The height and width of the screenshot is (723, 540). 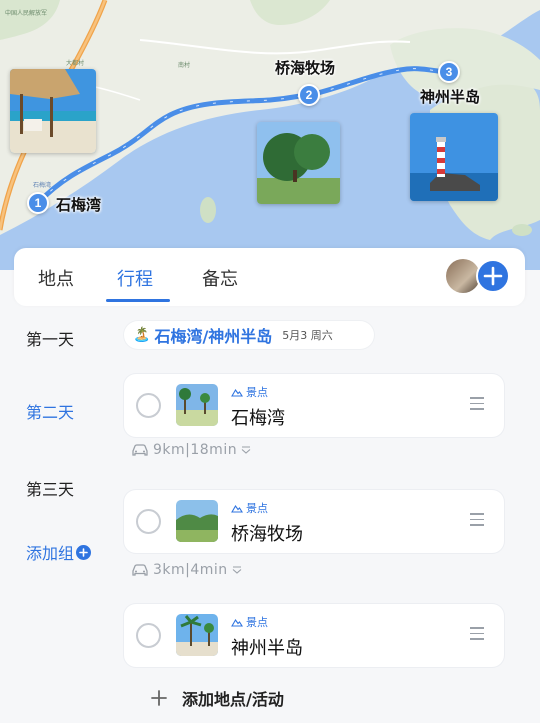 I want to click on day-route-title: 石梅湾/神州半岛, so click(x=213, y=336).